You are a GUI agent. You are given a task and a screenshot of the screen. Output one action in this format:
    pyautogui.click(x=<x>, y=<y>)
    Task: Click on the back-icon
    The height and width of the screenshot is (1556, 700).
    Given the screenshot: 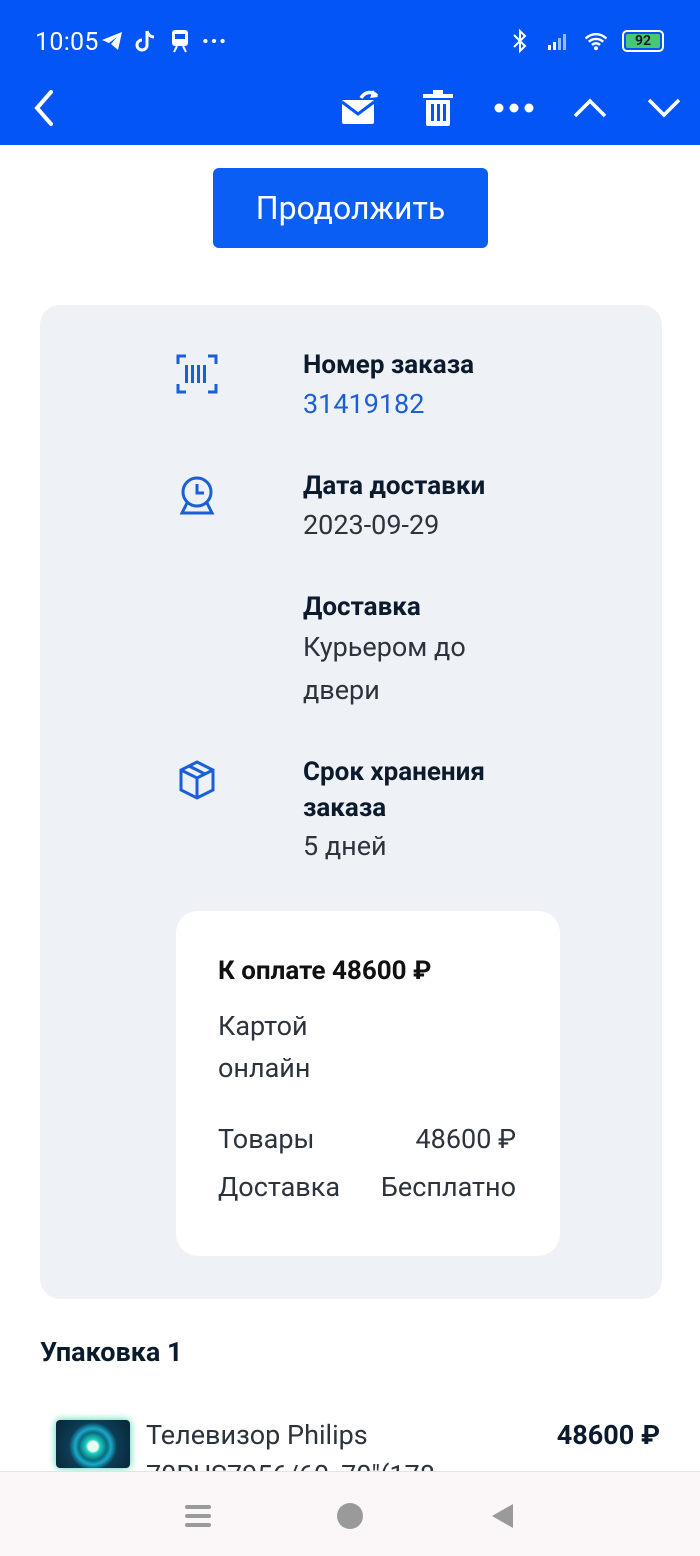 What is the action you would take?
    pyautogui.click(x=43, y=108)
    